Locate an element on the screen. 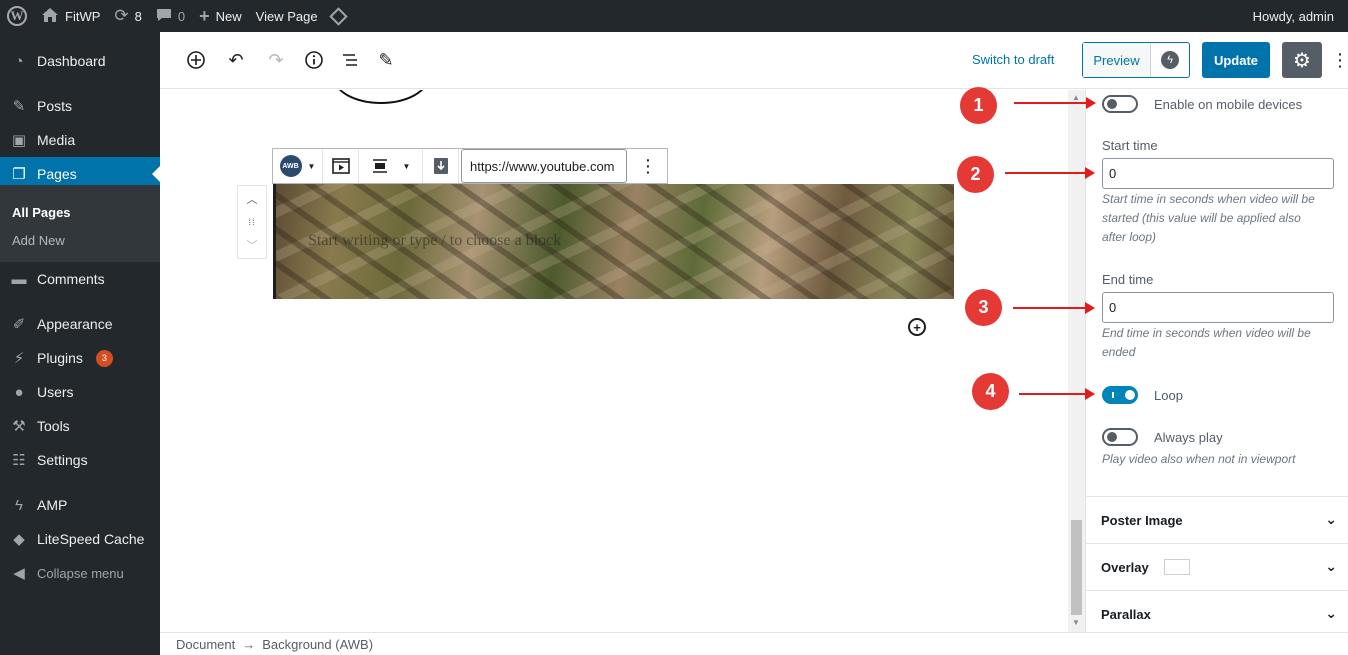 This screenshot has width=1348, height=655. undo-icon: ↶ is located at coordinates (236, 60).